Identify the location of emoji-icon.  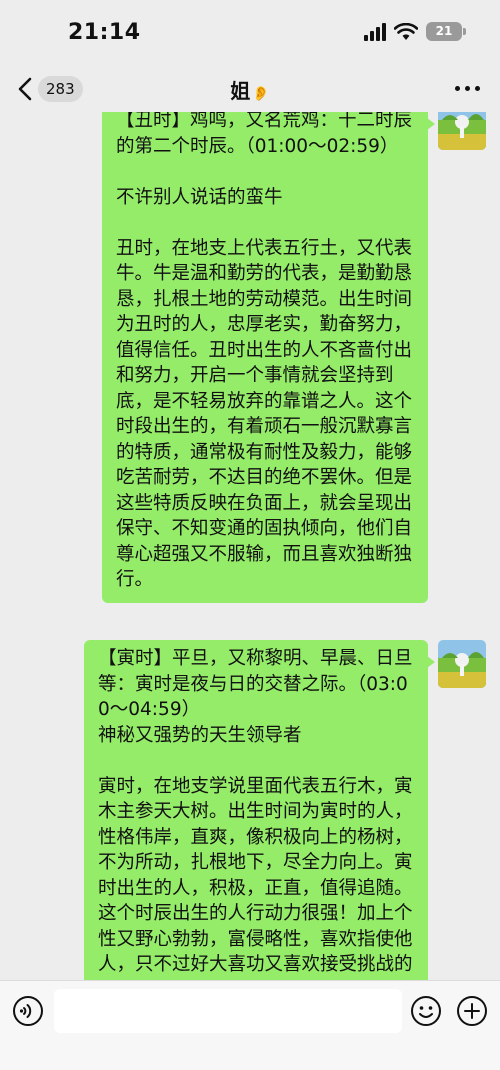
(426, 1011).